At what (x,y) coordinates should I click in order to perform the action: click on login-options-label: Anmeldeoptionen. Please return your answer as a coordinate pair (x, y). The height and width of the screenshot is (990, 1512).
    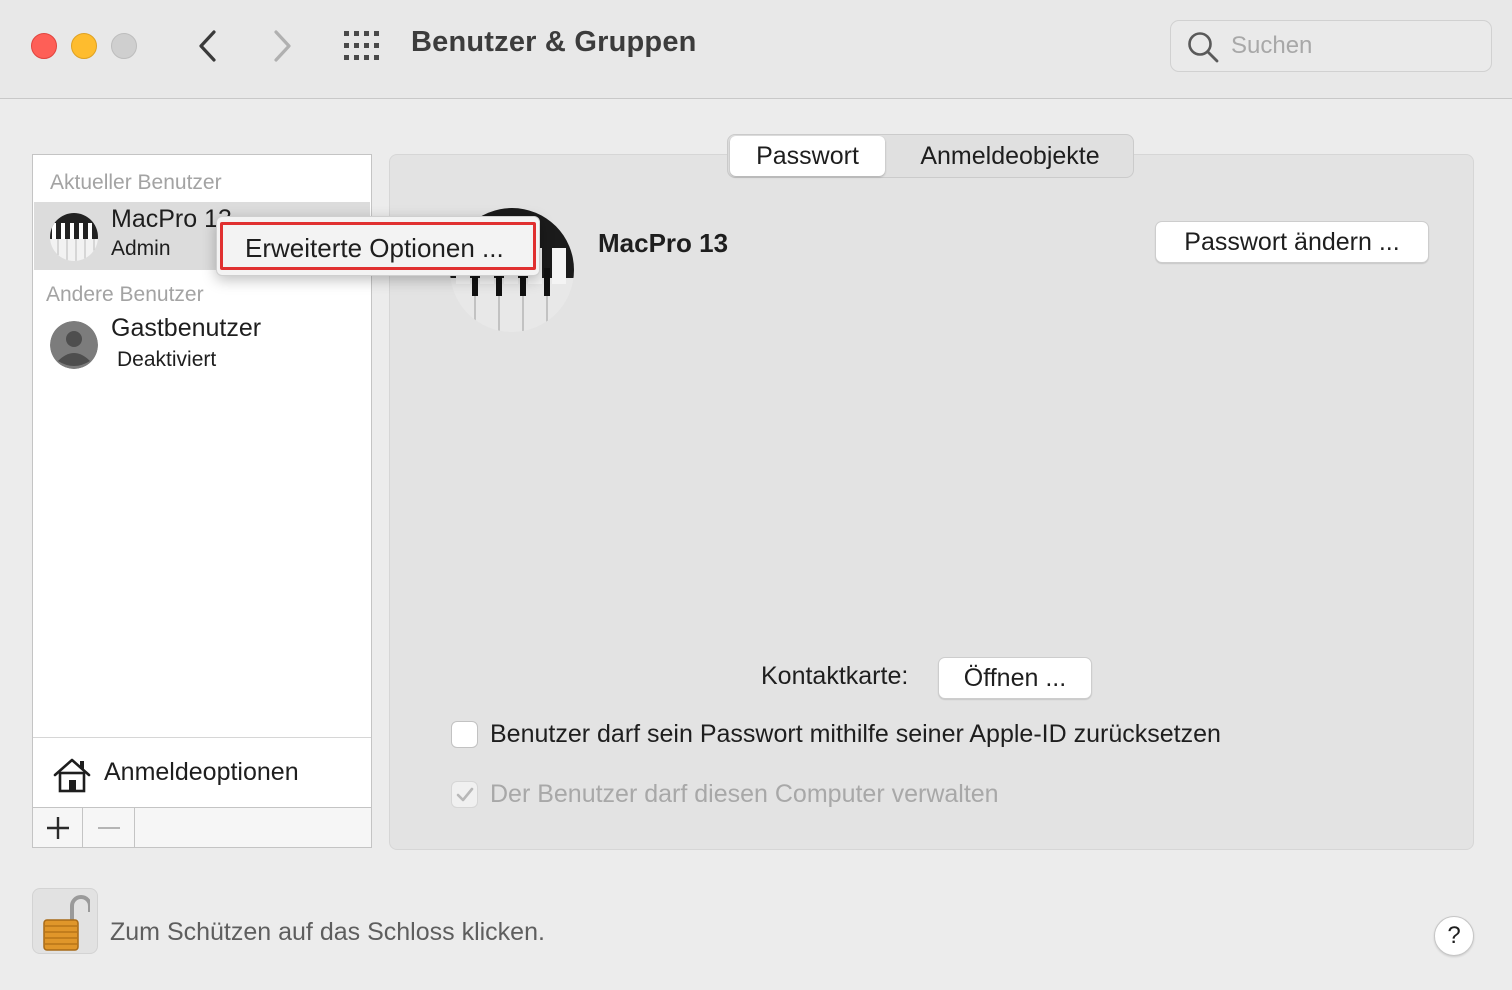
    Looking at the image, I should click on (201, 772).